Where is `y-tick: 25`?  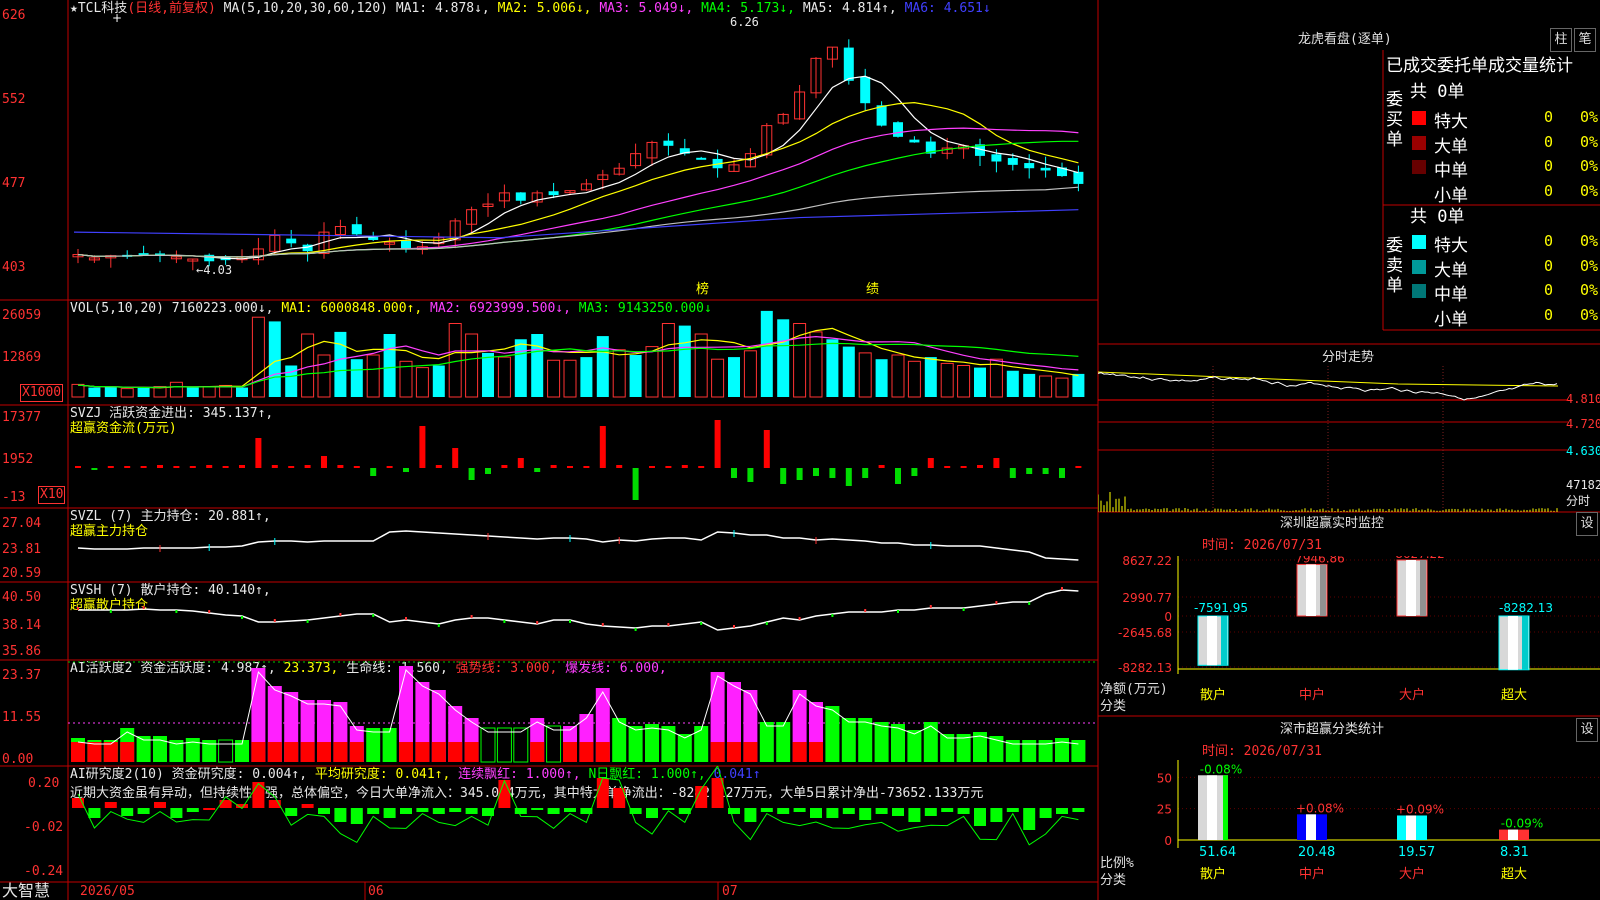
y-tick: 25 is located at coordinates (1164, 810).